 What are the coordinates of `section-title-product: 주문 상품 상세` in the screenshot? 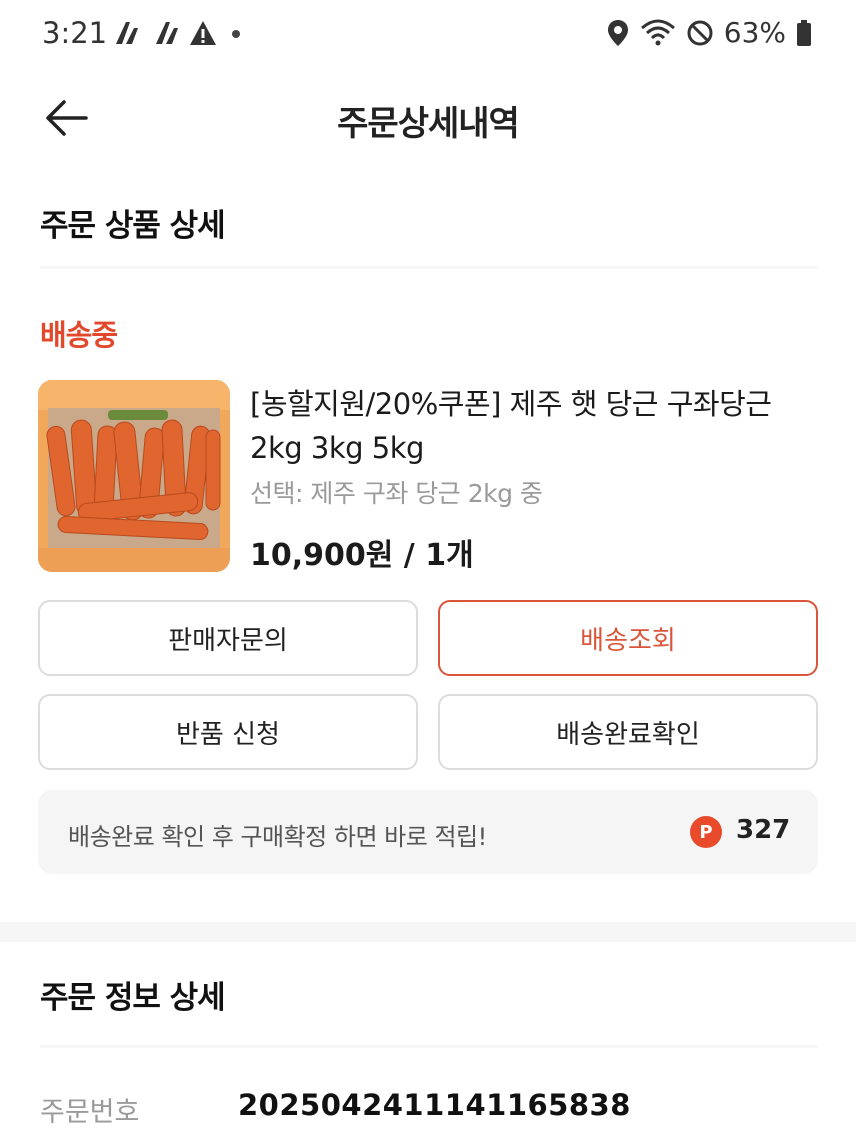 It's located at (133, 226).